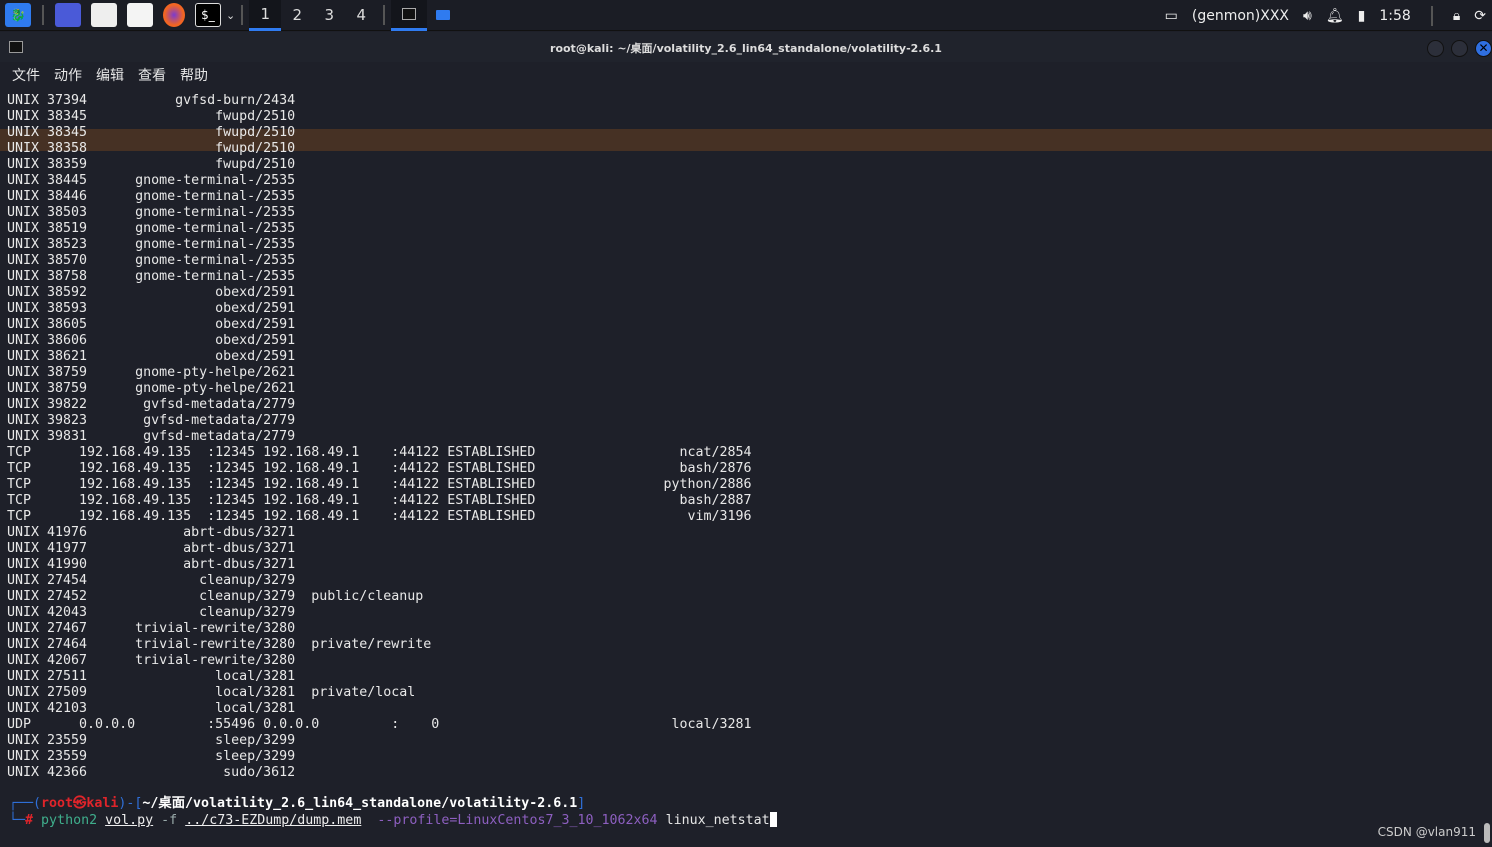 The height and width of the screenshot is (847, 1492). Describe the element at coordinates (407, 773) in the screenshot. I see `netstat-row: UNIX 42366 sudo/3612` at that location.